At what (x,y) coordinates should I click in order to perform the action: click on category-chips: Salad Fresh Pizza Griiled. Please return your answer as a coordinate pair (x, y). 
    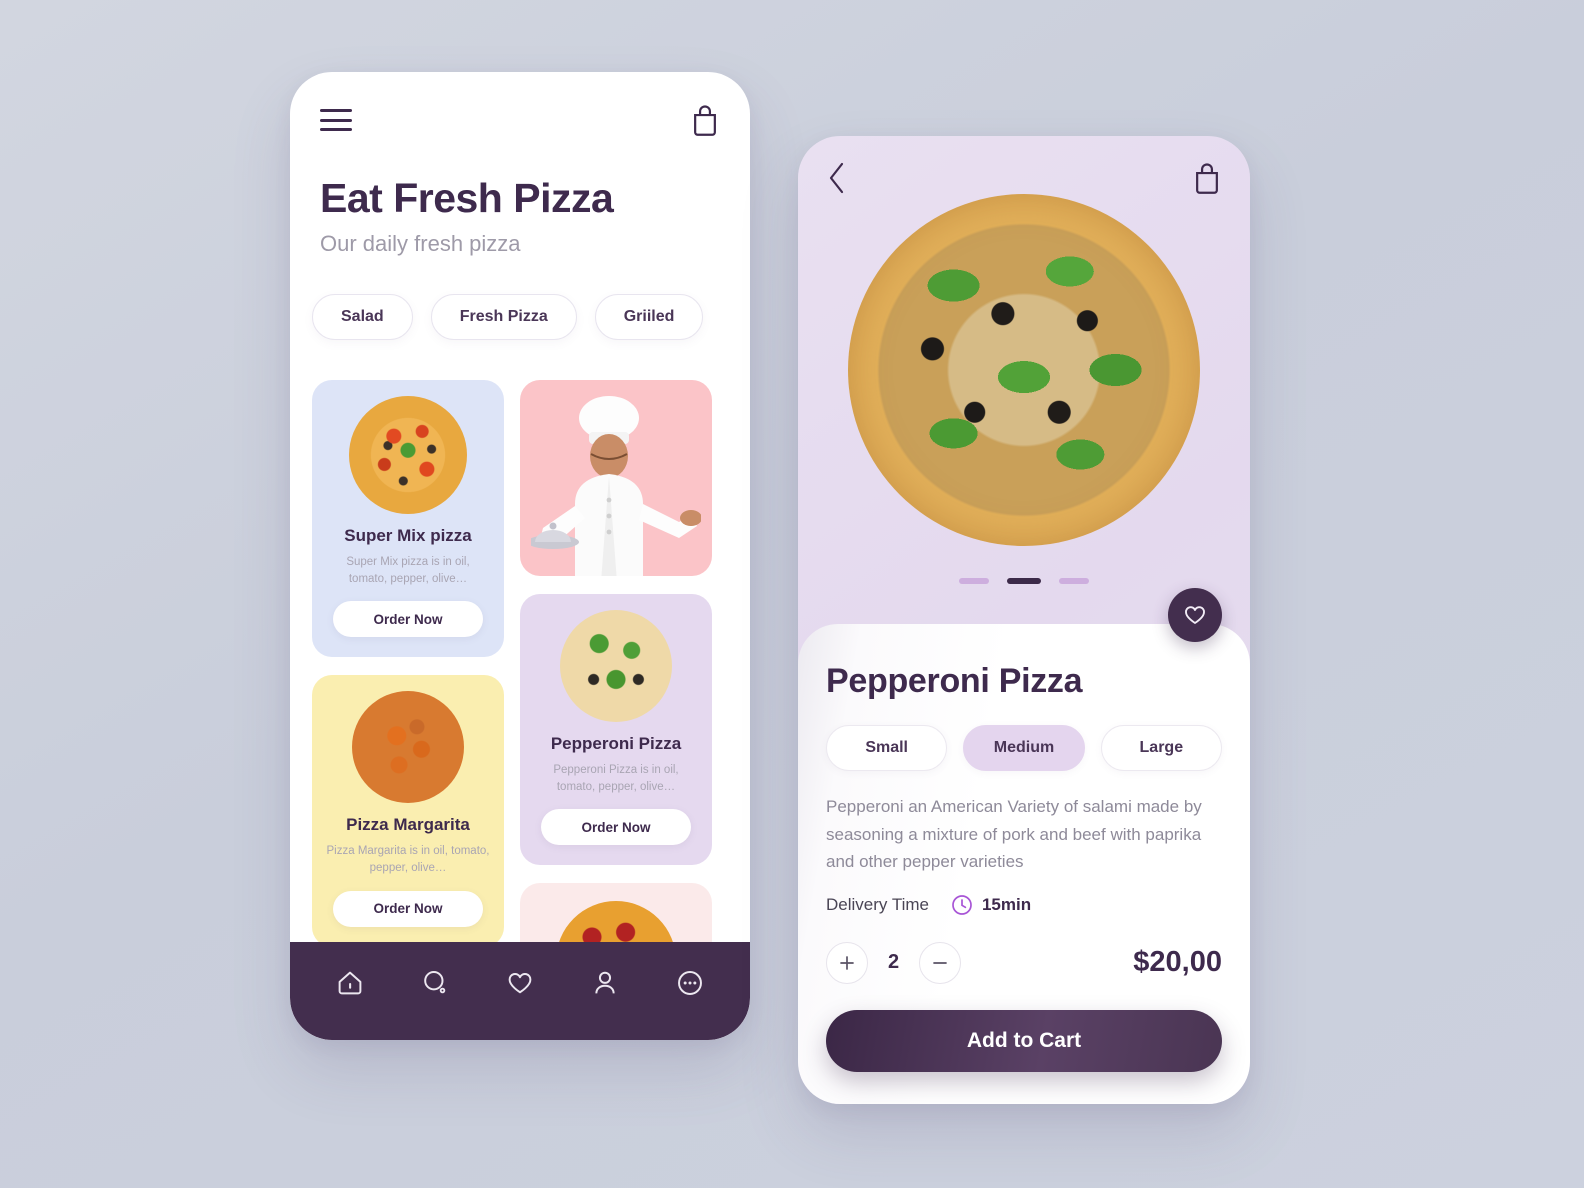
    Looking at the image, I should click on (508, 317).